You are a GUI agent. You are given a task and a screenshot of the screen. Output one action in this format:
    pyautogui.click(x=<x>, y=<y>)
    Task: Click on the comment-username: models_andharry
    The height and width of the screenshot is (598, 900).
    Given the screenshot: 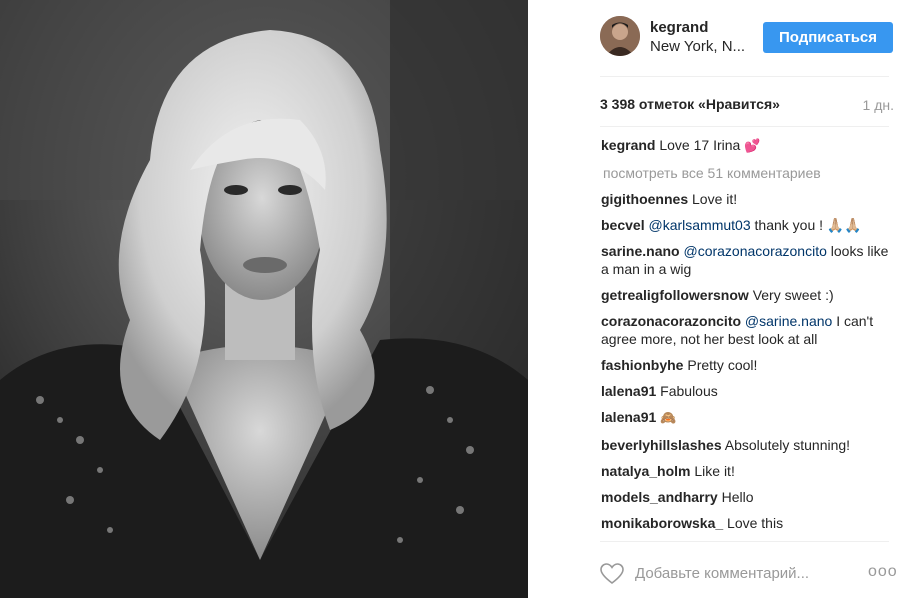 What is the action you would take?
    pyautogui.click(x=659, y=497)
    